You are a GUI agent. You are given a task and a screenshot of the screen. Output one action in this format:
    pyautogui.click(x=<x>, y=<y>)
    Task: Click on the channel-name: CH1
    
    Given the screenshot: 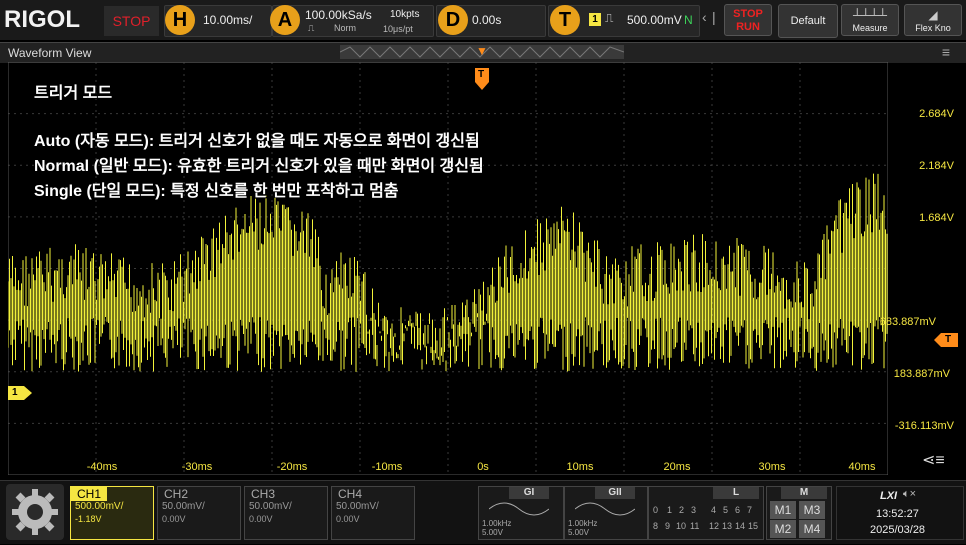 What is the action you would take?
    pyautogui.click(x=89, y=494)
    